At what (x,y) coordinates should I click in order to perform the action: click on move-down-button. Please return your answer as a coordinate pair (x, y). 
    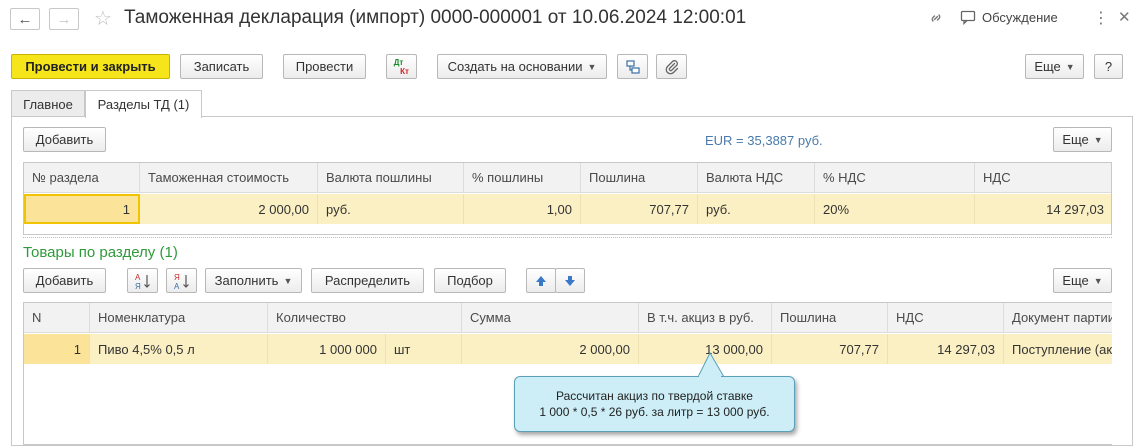
    Looking at the image, I should click on (570, 280).